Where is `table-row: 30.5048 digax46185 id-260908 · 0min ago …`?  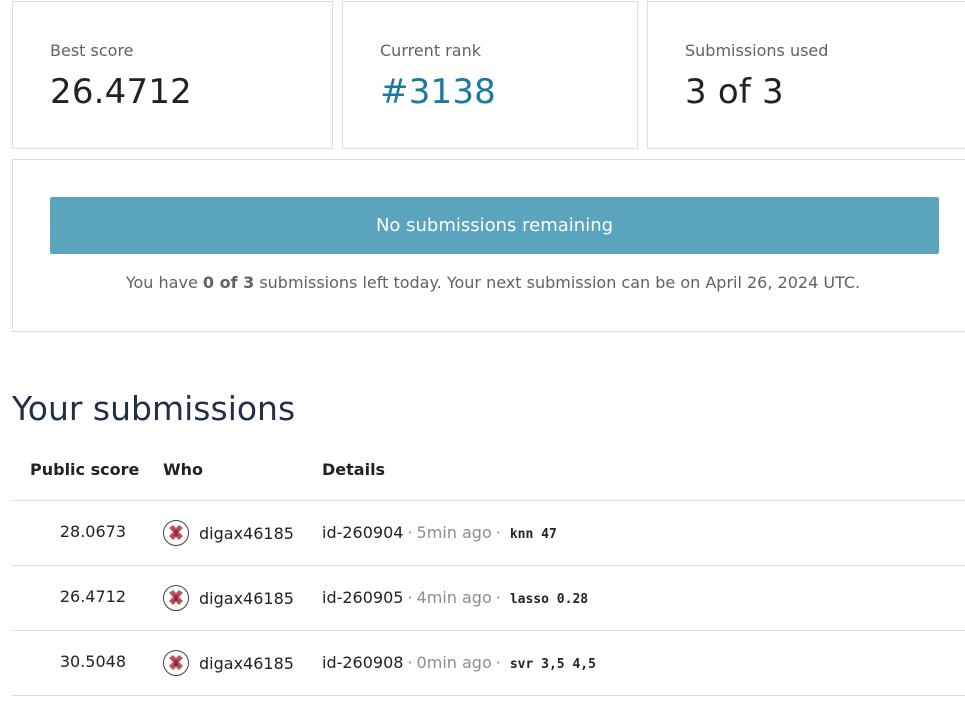
table-row: 30.5048 digax46185 id-260908 · 0min ago … is located at coordinates (488, 663).